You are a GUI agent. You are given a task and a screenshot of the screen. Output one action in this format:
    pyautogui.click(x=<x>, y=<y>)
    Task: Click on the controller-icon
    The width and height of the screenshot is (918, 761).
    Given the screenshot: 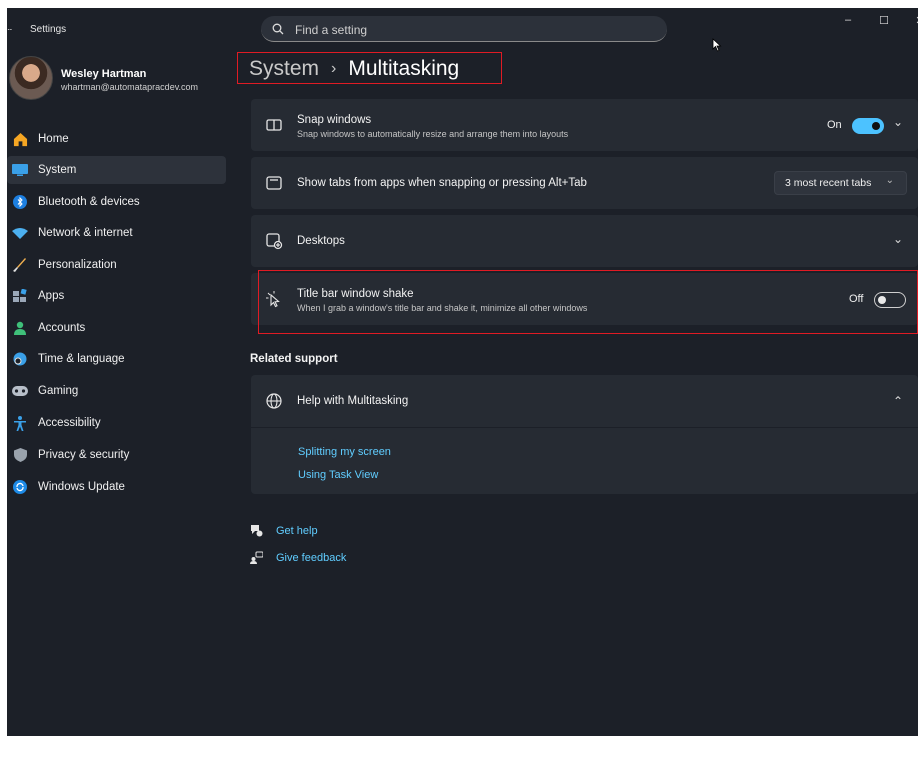 What is the action you would take?
    pyautogui.click(x=20, y=391)
    